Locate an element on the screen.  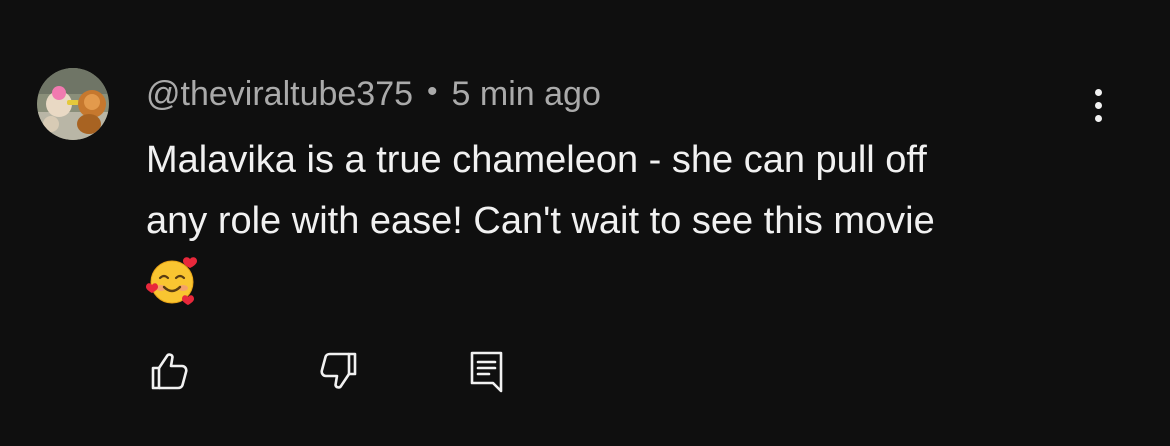
smiling-face-with-hearts-icon is located at coordinates (171, 281).